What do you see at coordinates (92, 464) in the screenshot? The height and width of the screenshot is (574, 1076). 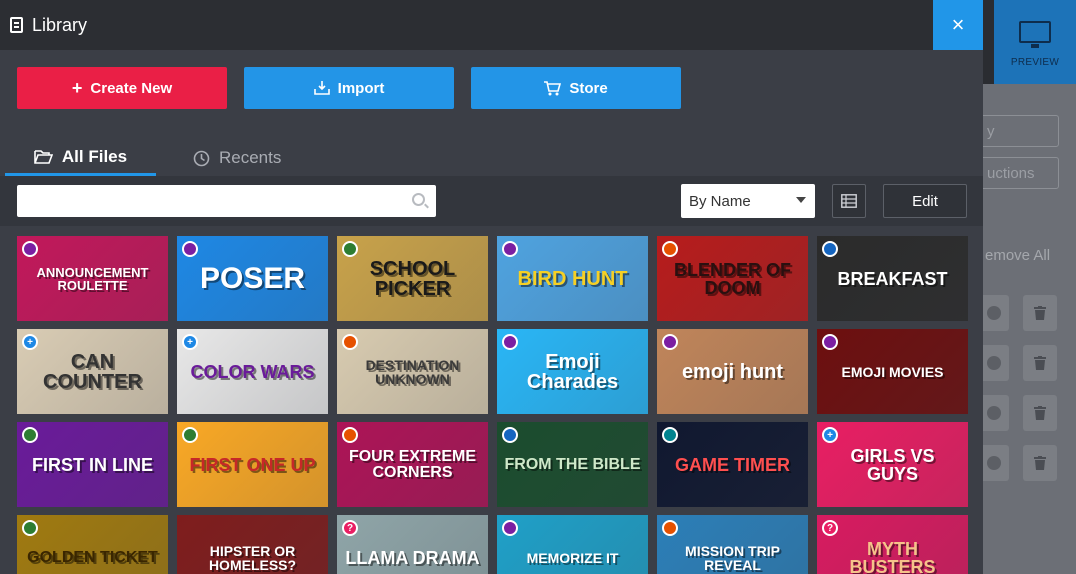 I see `library-tile: FIRST IN LINE` at bounding box center [92, 464].